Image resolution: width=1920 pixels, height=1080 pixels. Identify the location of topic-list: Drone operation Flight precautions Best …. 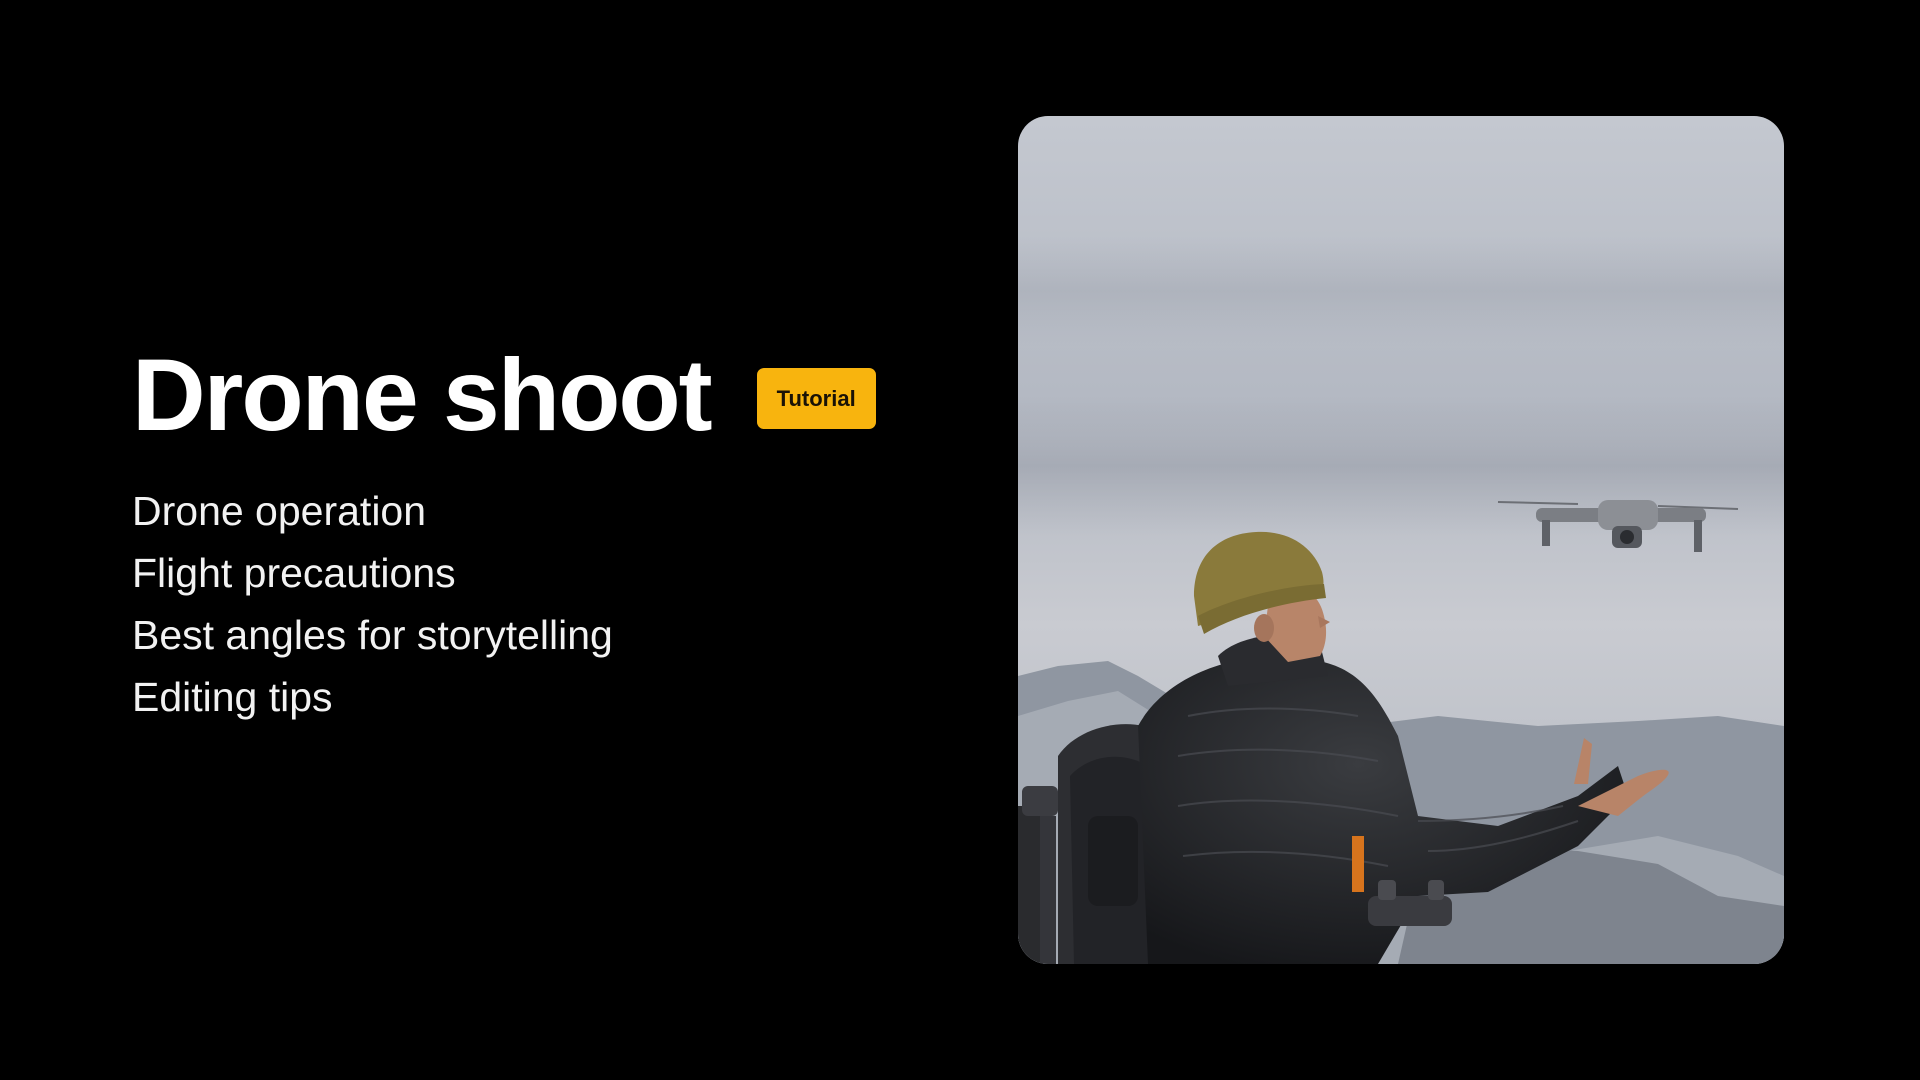
(542, 604).